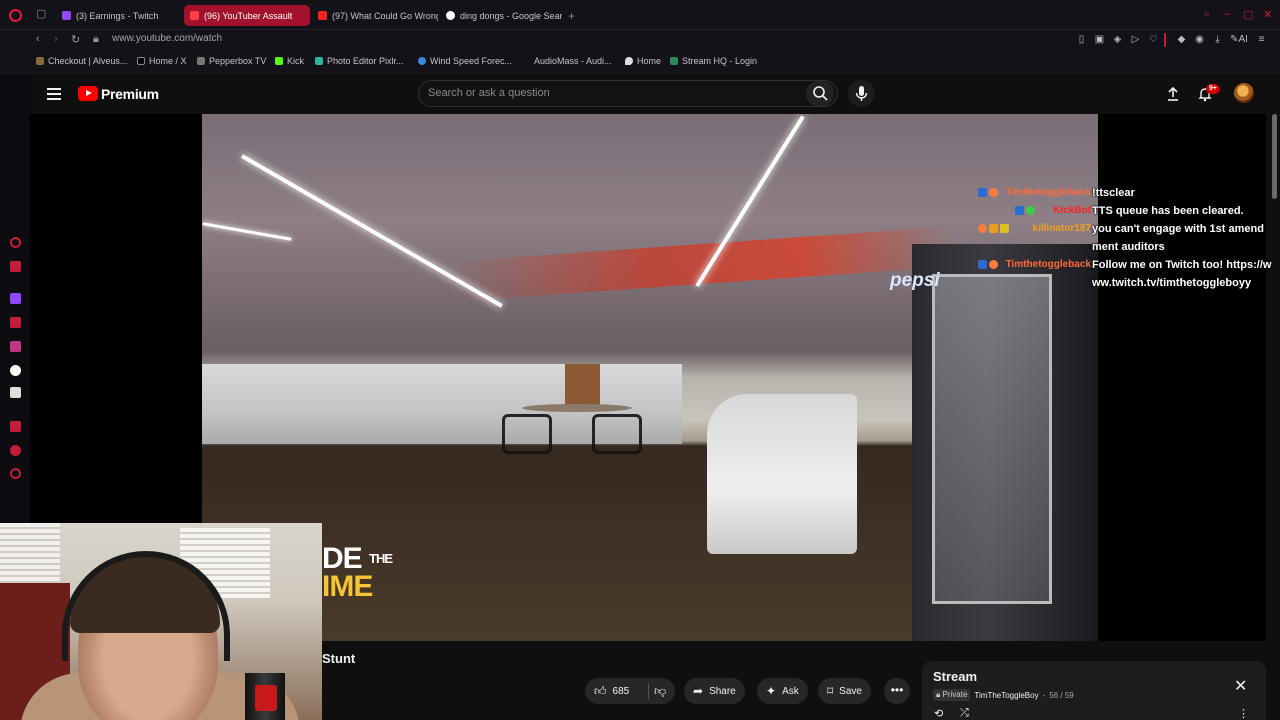  What do you see at coordinates (844, 691) in the screenshot?
I see `save-button: ⌑ Save` at bounding box center [844, 691].